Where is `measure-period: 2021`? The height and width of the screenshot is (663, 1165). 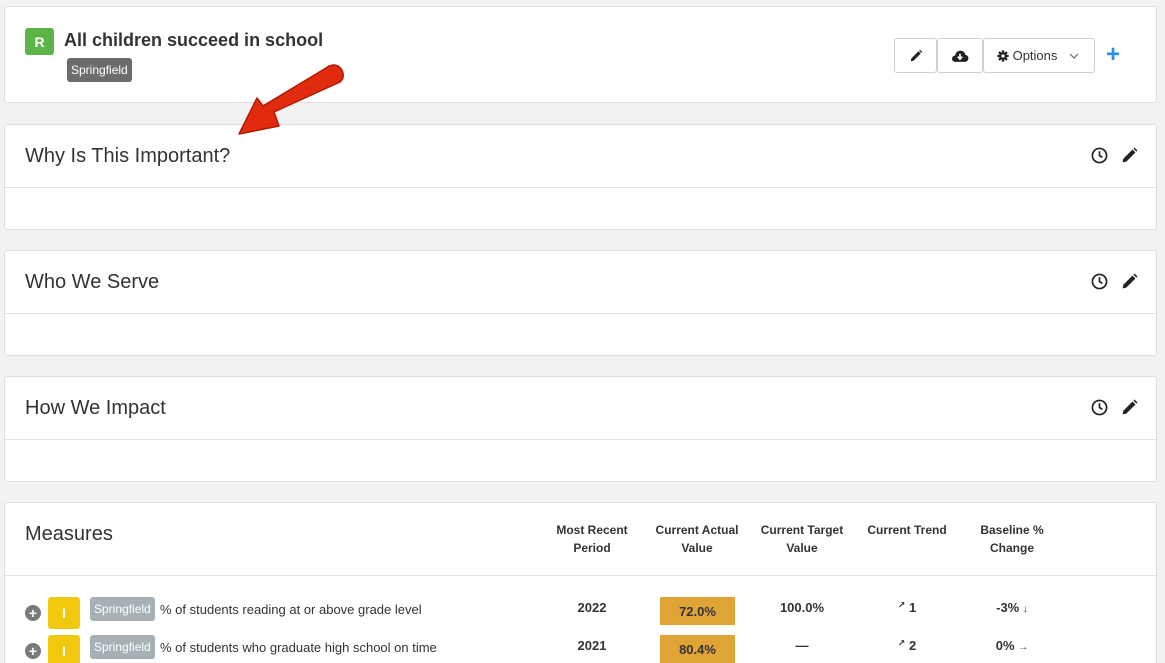
measure-period: 2021 is located at coordinates (592, 645).